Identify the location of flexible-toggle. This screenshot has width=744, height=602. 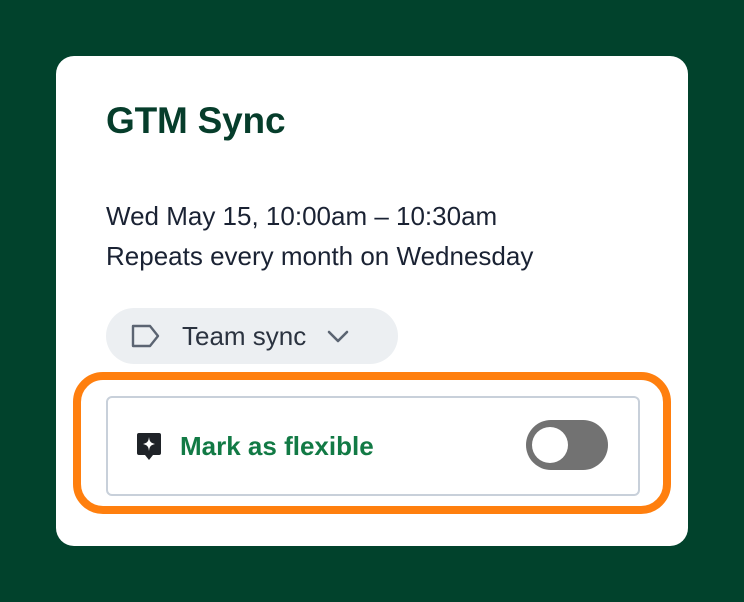
(567, 445).